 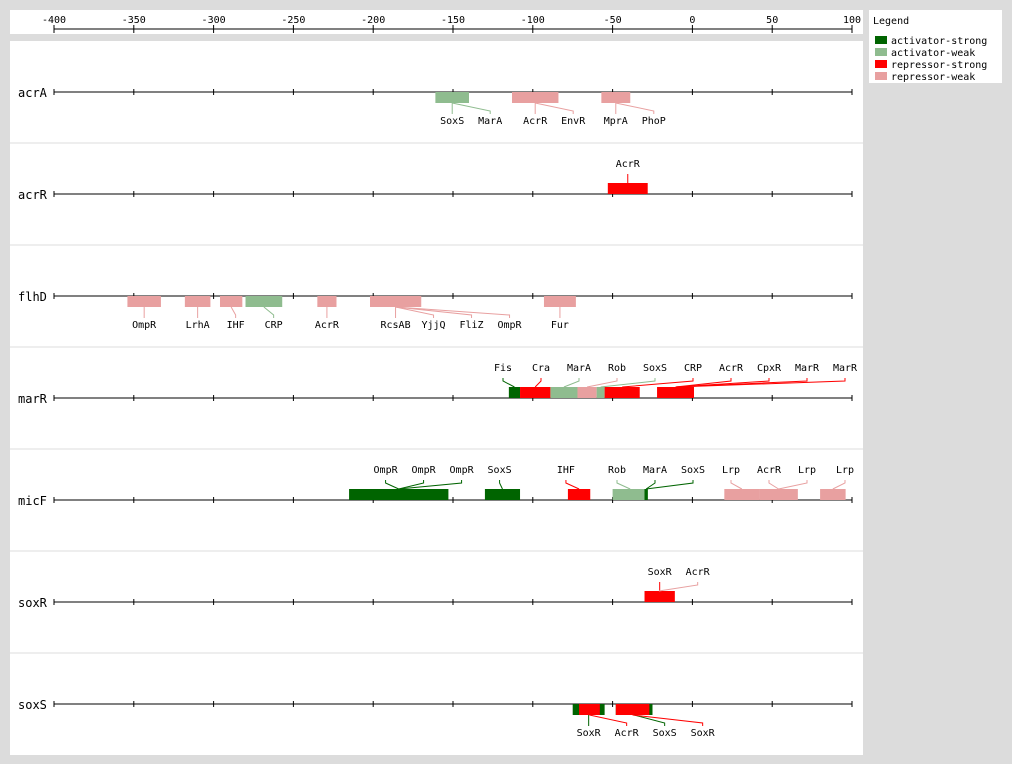 I want to click on site-label: Fis, so click(x=503, y=368).